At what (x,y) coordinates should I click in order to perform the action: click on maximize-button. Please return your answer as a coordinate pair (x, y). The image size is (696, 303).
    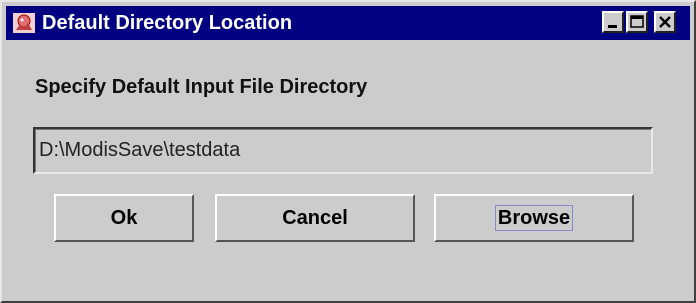
    Looking at the image, I should click on (637, 22).